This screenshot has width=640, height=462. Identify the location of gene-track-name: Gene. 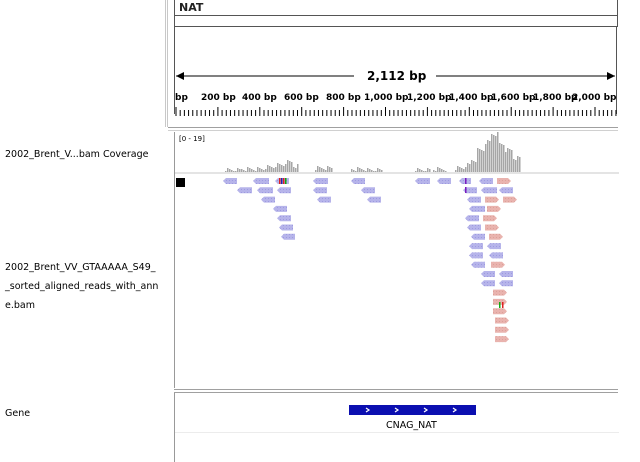
(17, 413).